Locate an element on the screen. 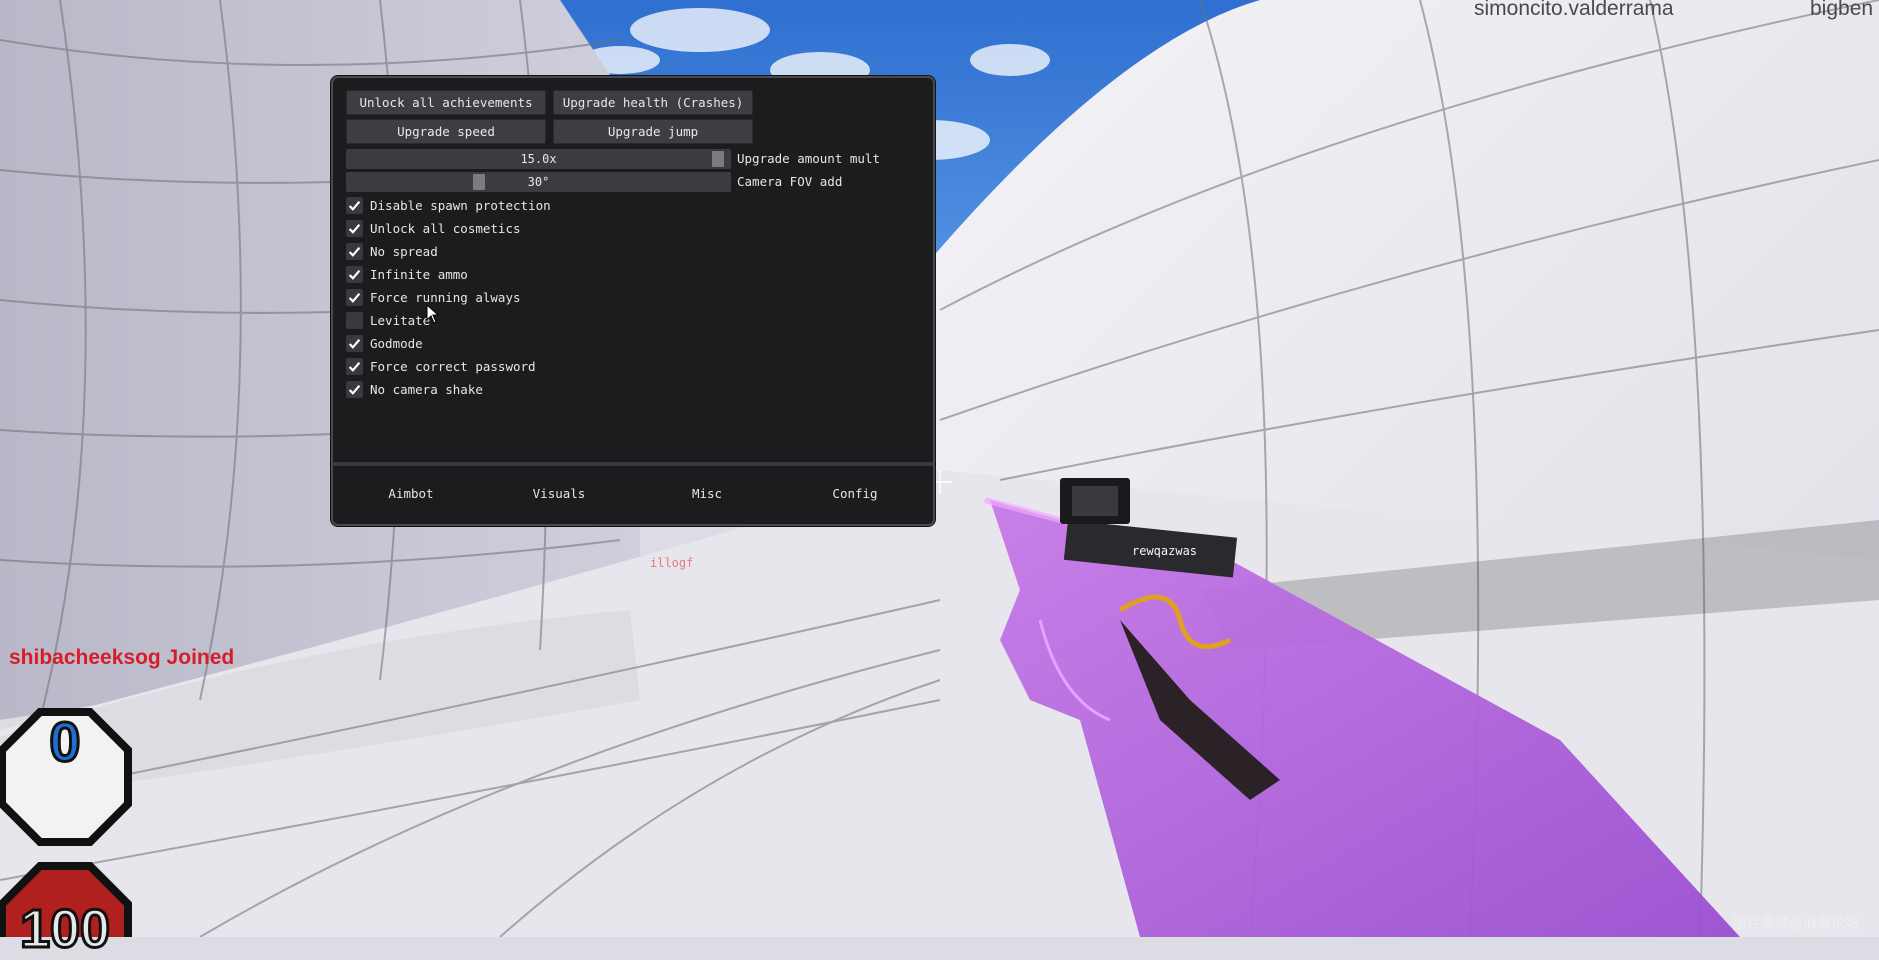 This screenshot has height=960, width=1879. checkbox-row: Force correct password is located at coordinates (441, 366).